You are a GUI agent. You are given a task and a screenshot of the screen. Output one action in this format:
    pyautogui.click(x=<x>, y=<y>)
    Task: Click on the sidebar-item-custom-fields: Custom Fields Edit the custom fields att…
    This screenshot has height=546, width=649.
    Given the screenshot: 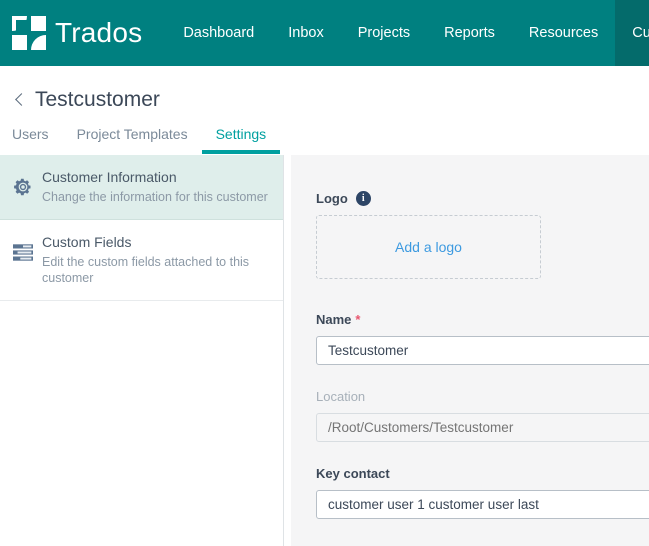 What is the action you would take?
    pyautogui.click(x=141, y=260)
    